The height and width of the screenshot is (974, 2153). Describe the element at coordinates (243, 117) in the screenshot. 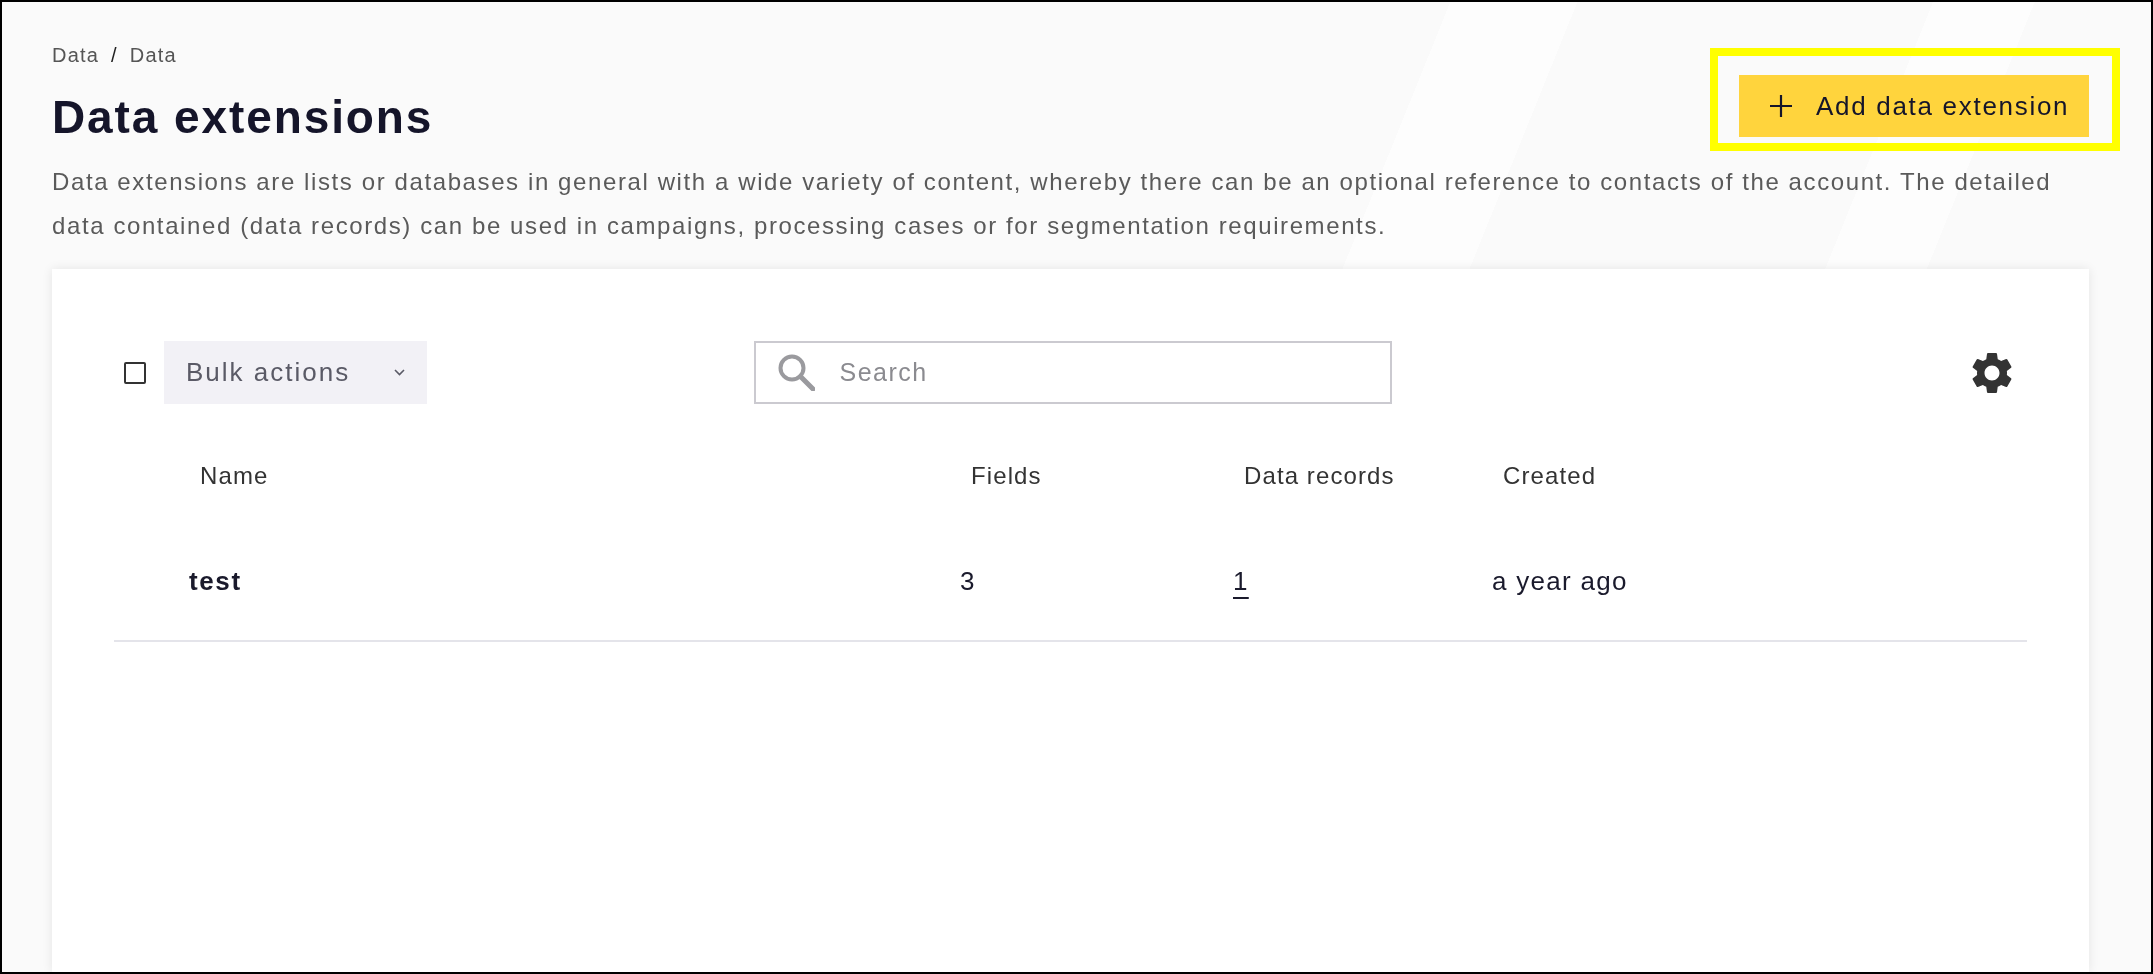

I see `page-title: Data extensions` at that location.